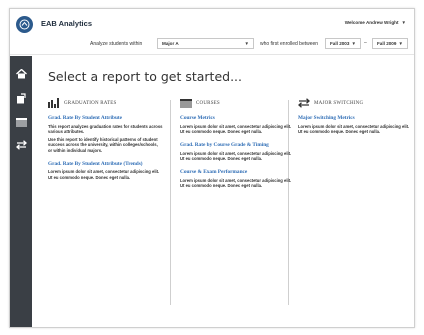 This screenshot has width=424, height=335. I want to click on column-header: COURSES, so click(237, 103).